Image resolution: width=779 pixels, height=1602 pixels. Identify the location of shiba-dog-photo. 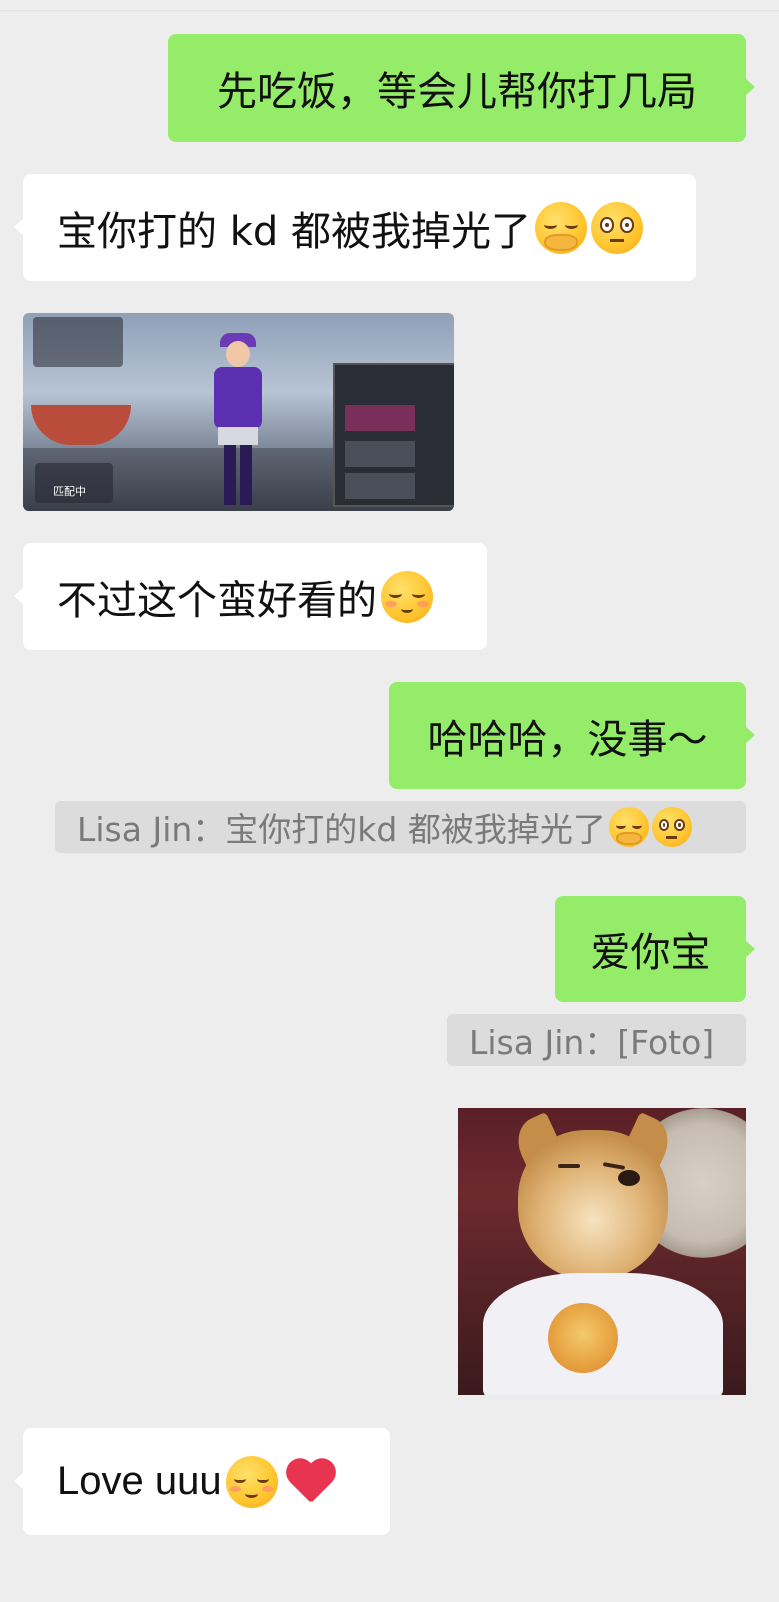
(602, 1251).